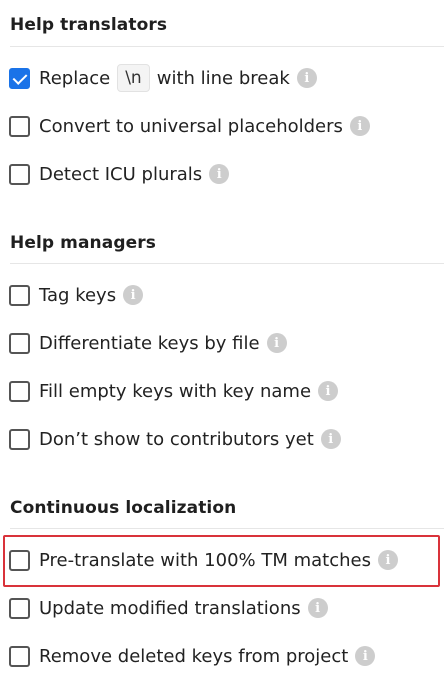 This screenshot has width=444, height=680. Describe the element at coordinates (75, 78) in the screenshot. I see `option-label: Replace` at that location.